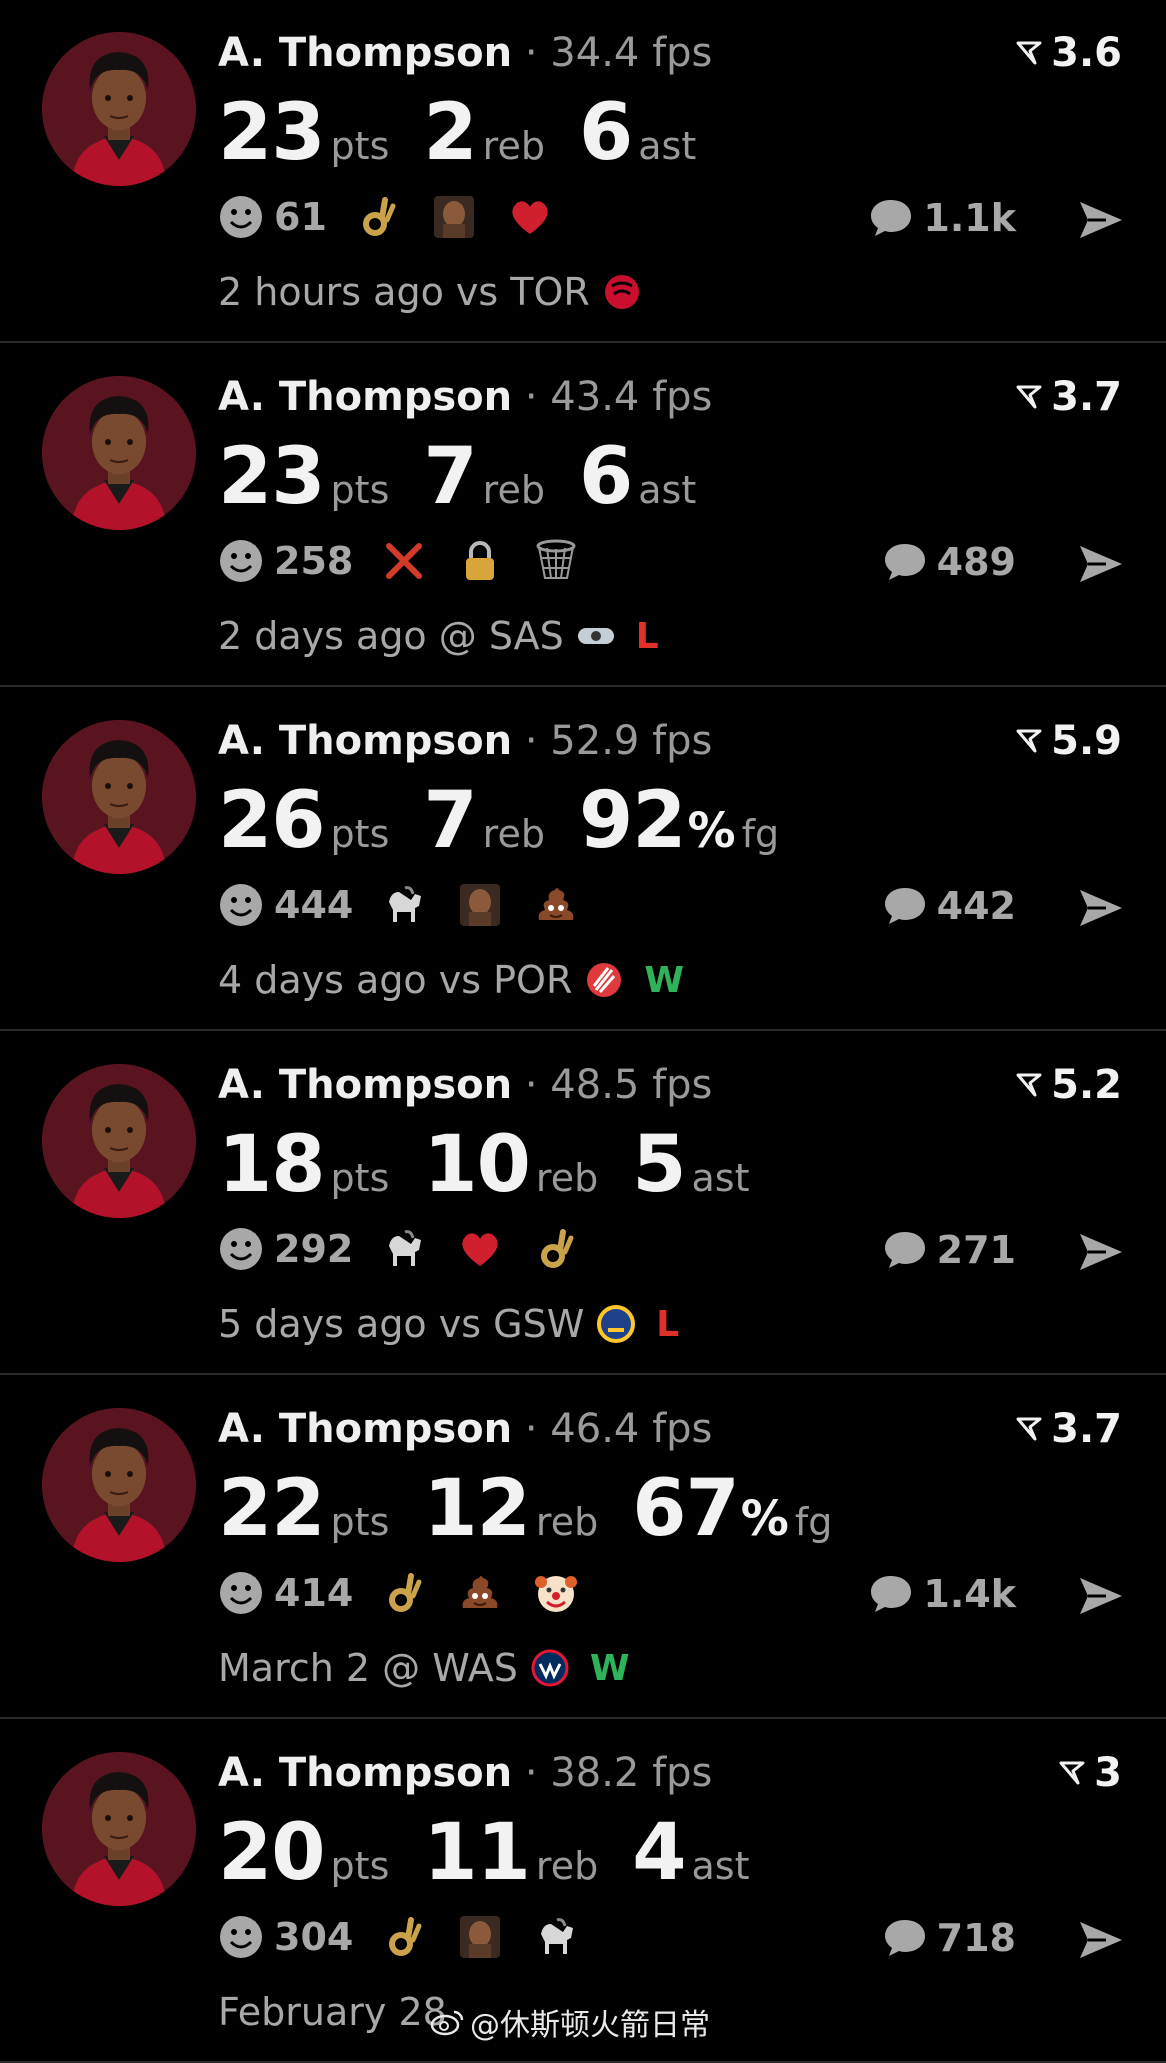  What do you see at coordinates (948, 1250) in the screenshot?
I see `comments-button: 271` at bounding box center [948, 1250].